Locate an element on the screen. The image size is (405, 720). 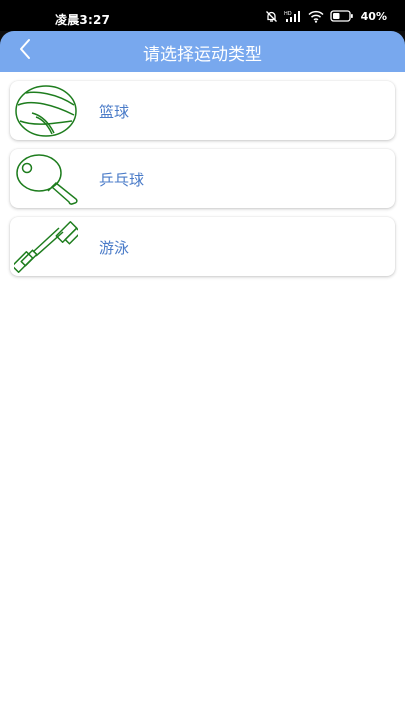
sport-item-swimming: 游泳 is located at coordinates (202, 246).